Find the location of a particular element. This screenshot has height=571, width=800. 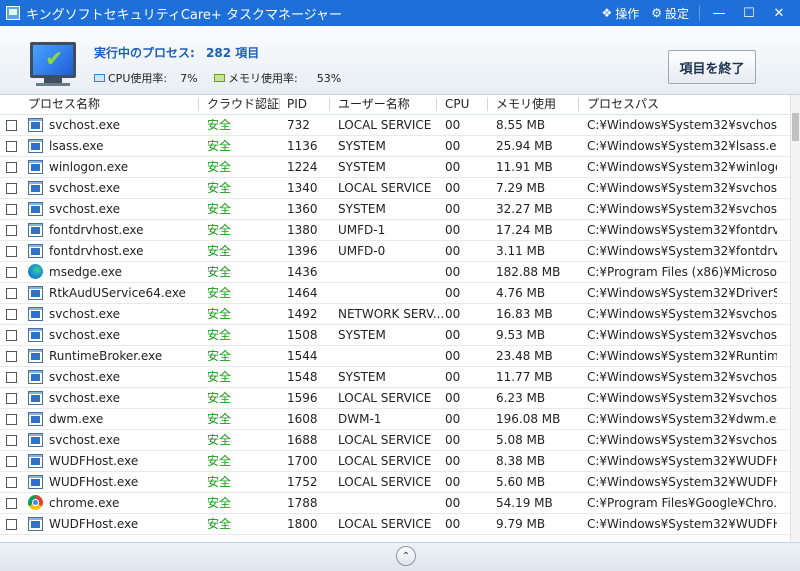

maximize-button: ☐ is located at coordinates (749, 13).